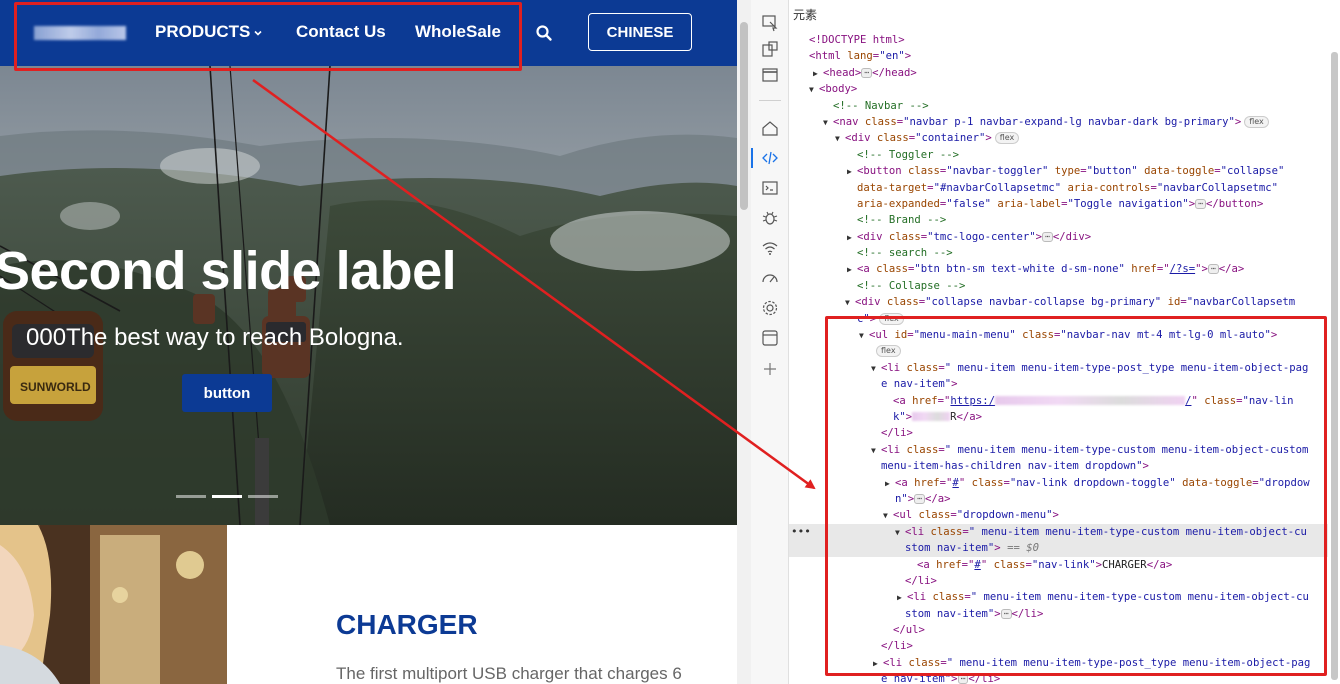 This screenshot has height=684, width=1340. Describe the element at coordinates (1058, 220) in the screenshot. I see `dom-line: <!-- Brand -->` at that location.